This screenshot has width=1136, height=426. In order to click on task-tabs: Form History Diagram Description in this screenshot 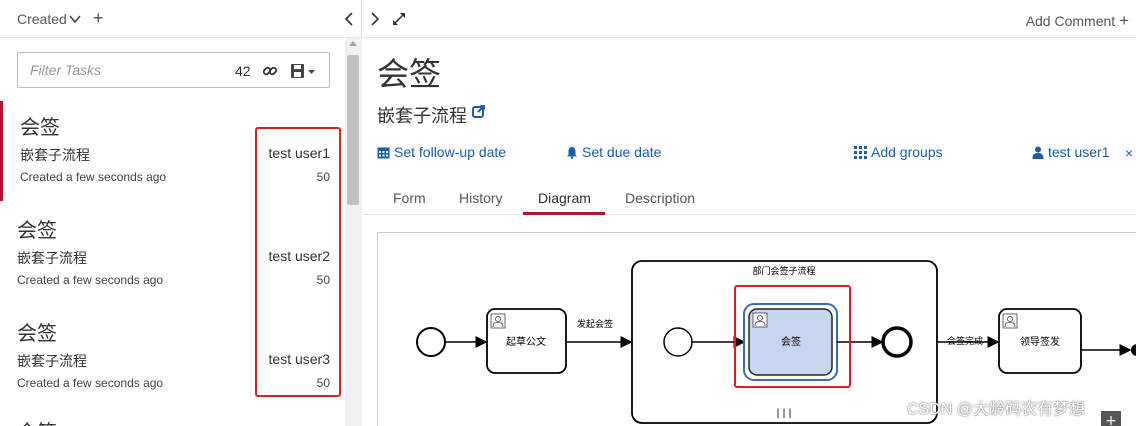, I will do `click(749, 197)`.